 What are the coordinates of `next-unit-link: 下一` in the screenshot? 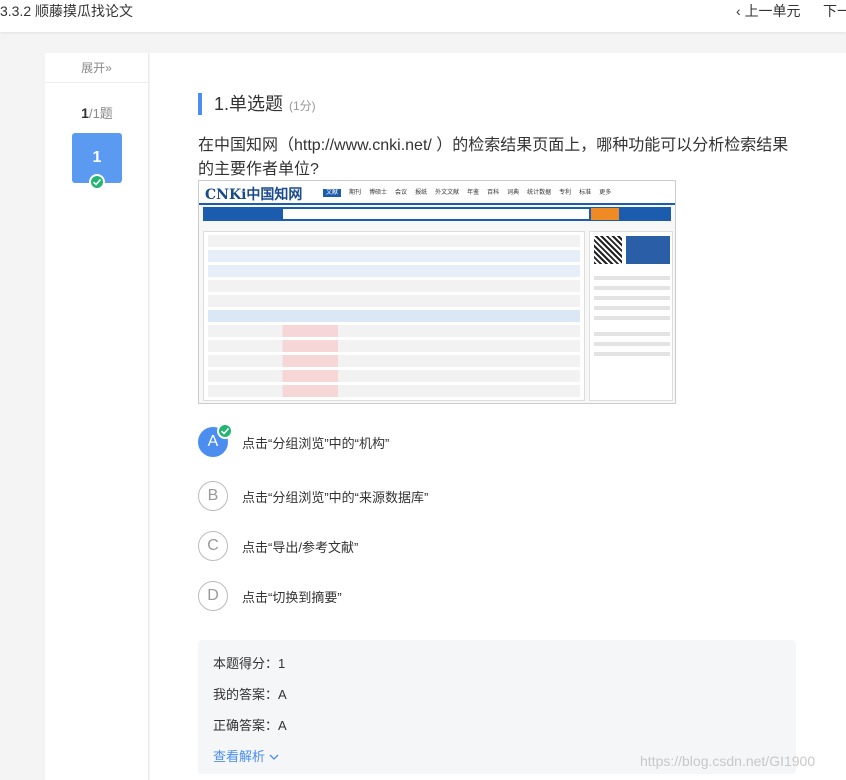 It's located at (834, 11).